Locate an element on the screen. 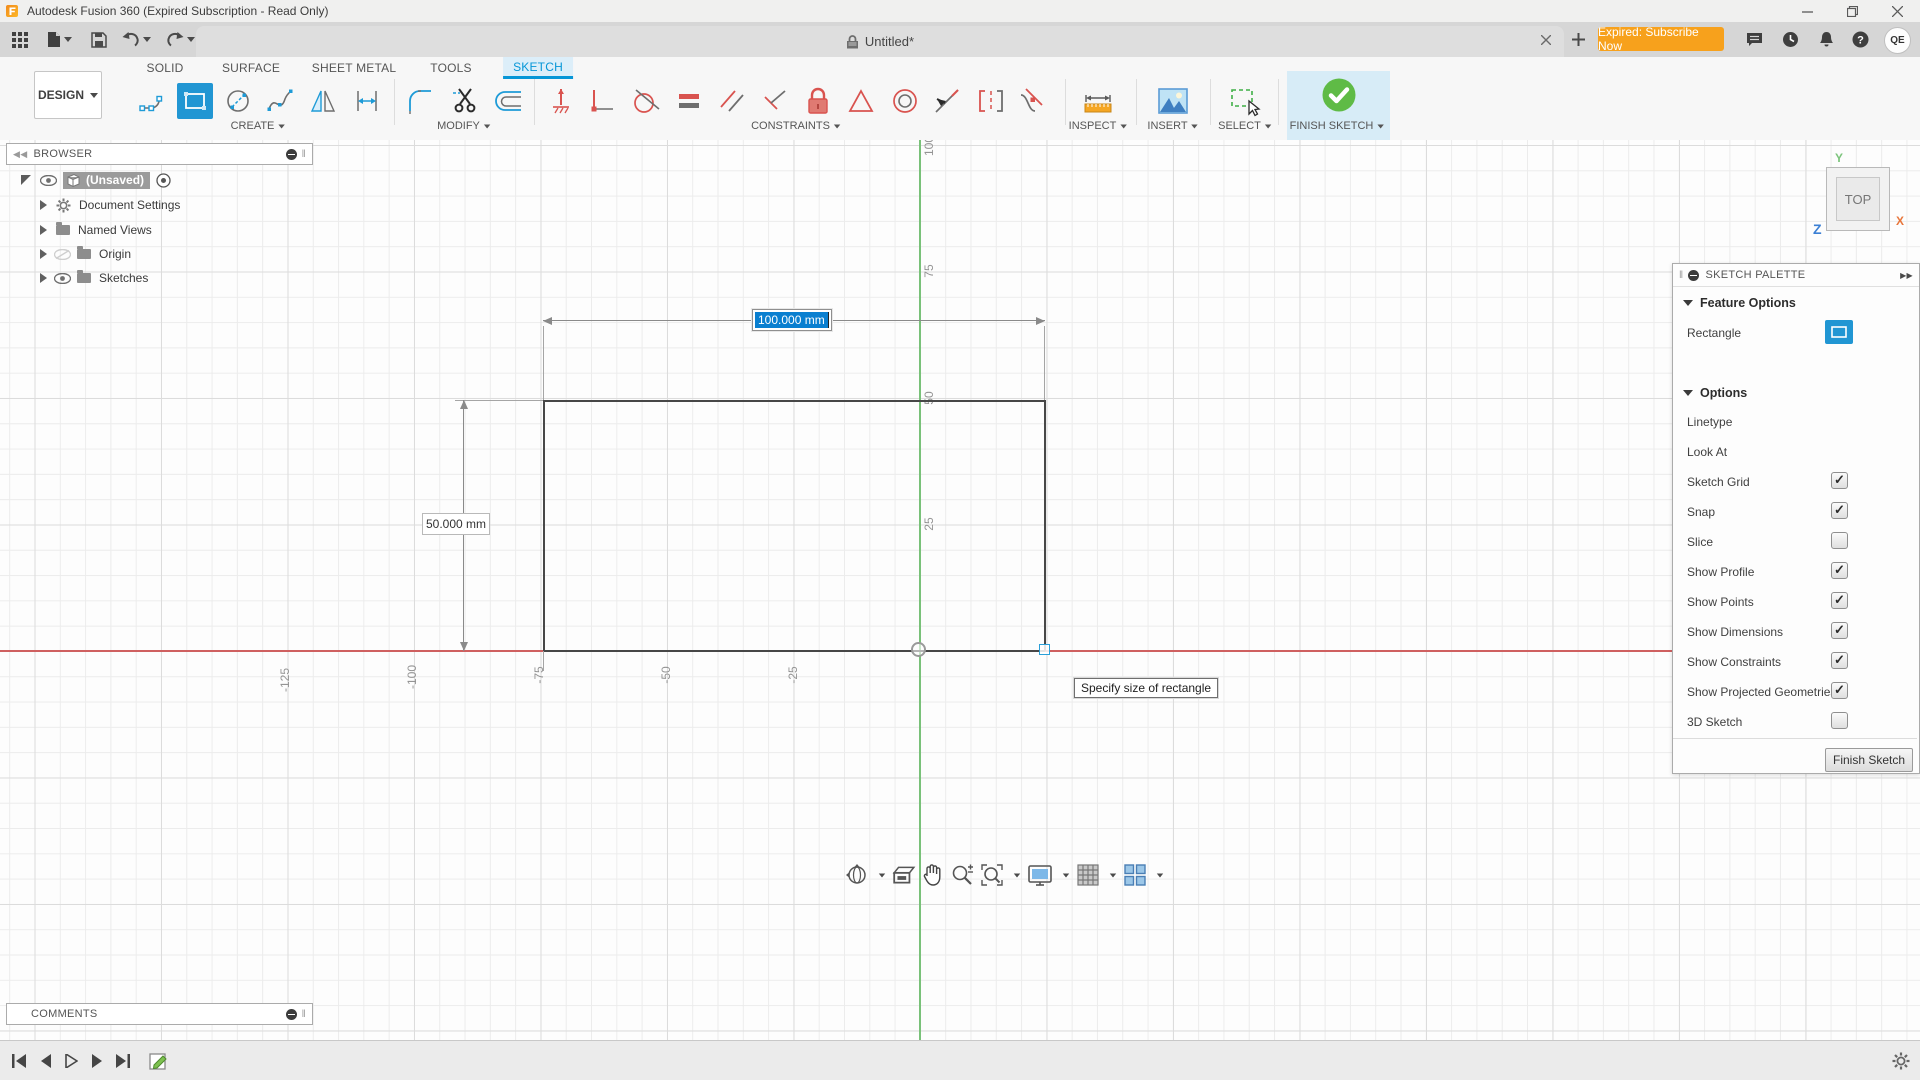  group-create: CREATE is located at coordinates (258, 126).